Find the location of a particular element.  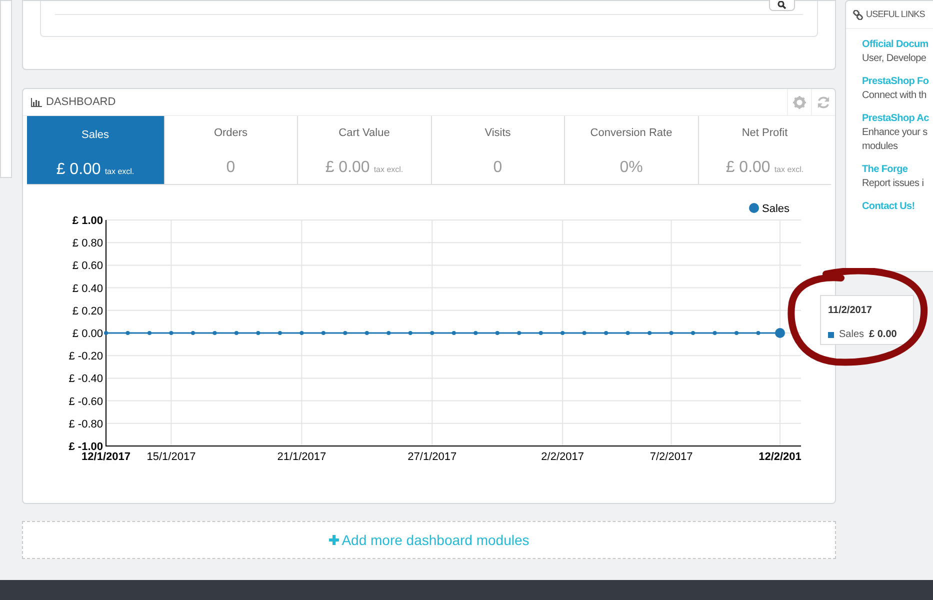

y-axis-label: £ 0.00 is located at coordinates (87, 334).